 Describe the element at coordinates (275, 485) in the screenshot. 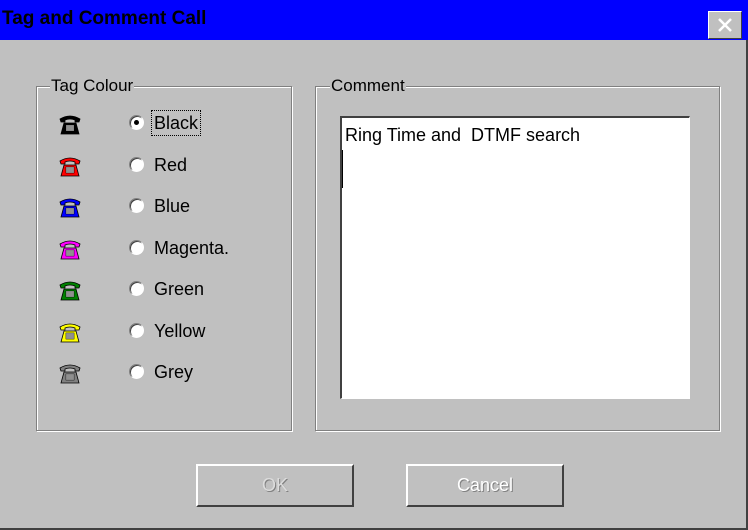

I see `ok-button: OK` at that location.